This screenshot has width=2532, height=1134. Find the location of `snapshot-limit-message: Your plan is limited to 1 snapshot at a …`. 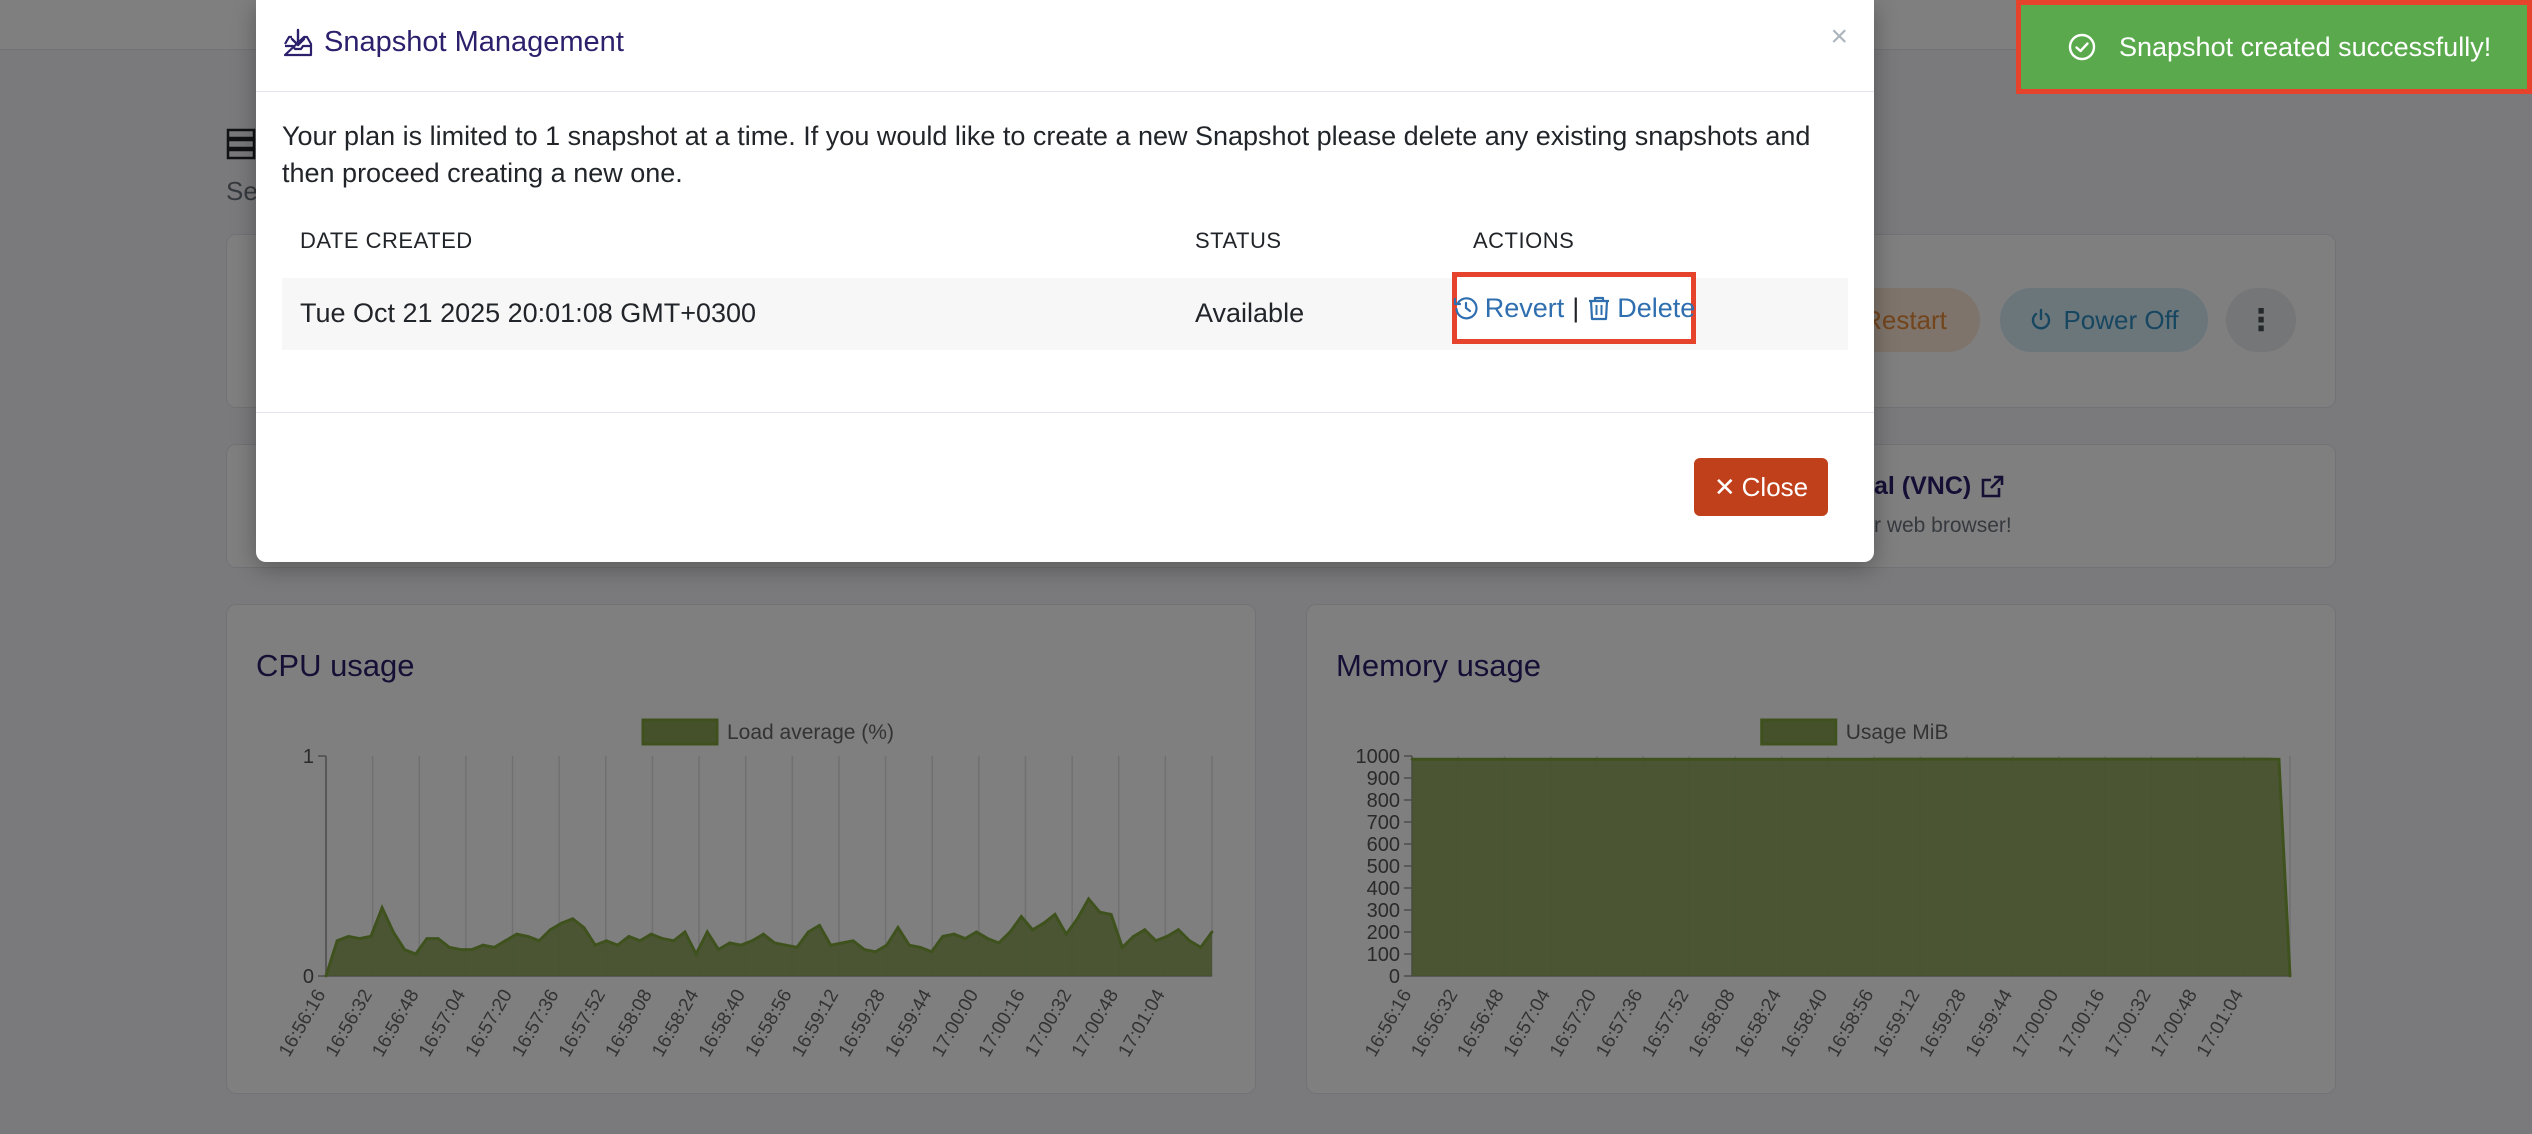

snapshot-limit-message: Your plan is limited to 1 snapshot at a … is located at coordinates (1046, 154).